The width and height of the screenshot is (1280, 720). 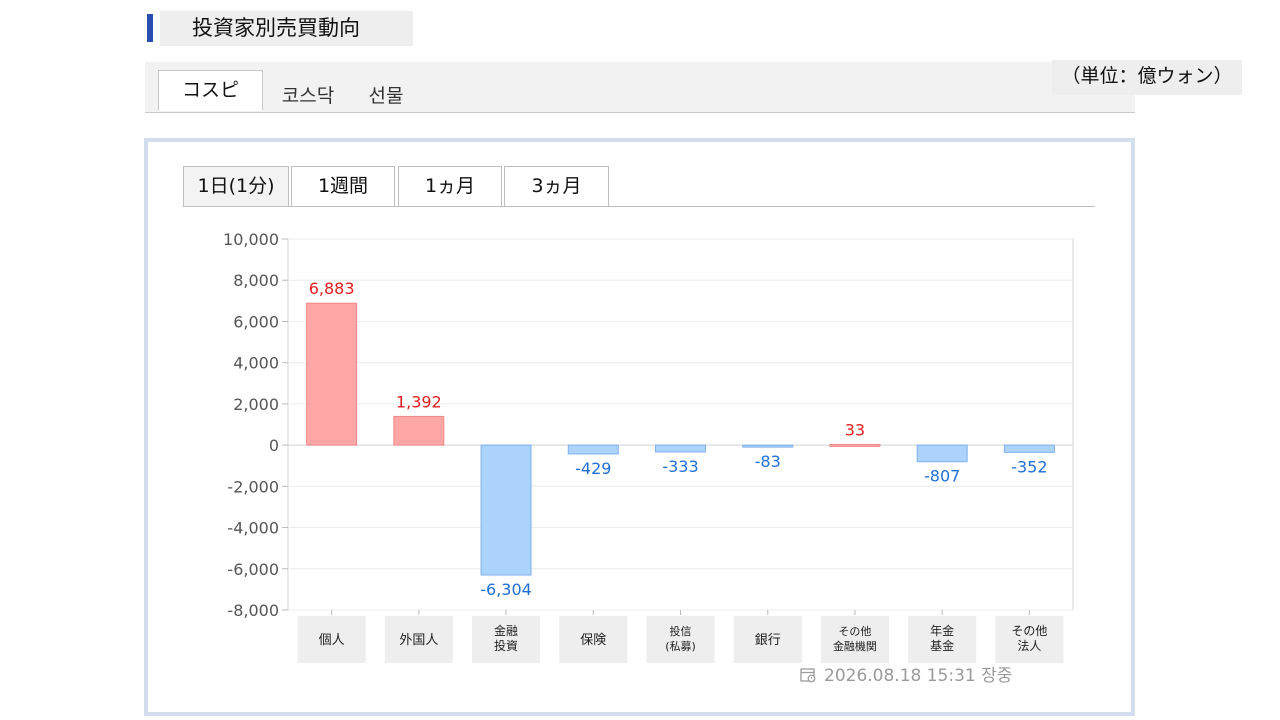 I want to click on timestamp-text: 2026.08.18 15:31 장중, so click(x=918, y=676).